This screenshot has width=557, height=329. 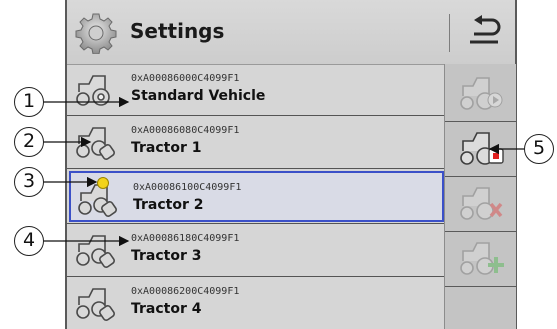 I want to click on vehicle-row-selected: 0xA00086100C4099F1 Tractor 2, so click(x=256, y=196).